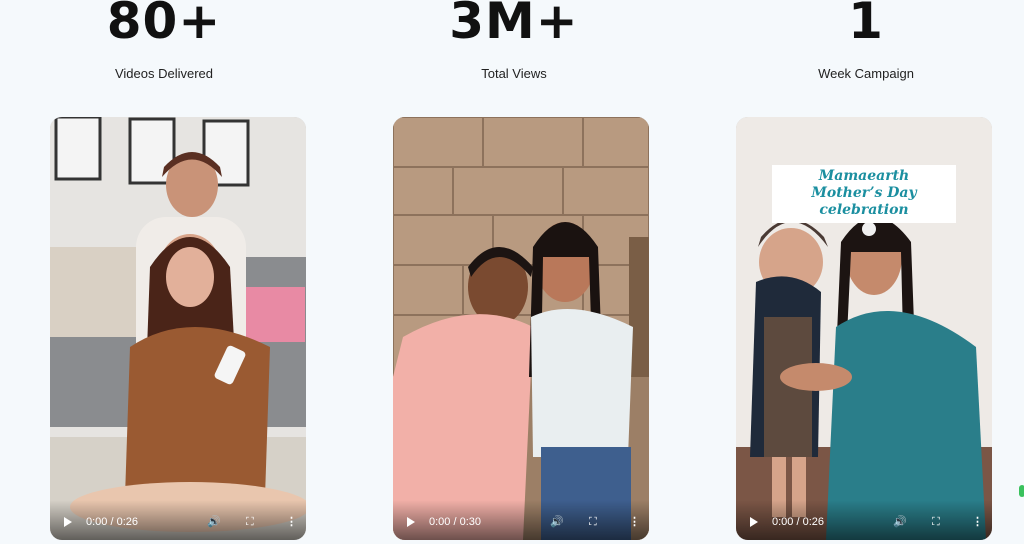 The image size is (1024, 544). I want to click on stat-week-campaign: 1 Week Campaign, so click(866, 40).